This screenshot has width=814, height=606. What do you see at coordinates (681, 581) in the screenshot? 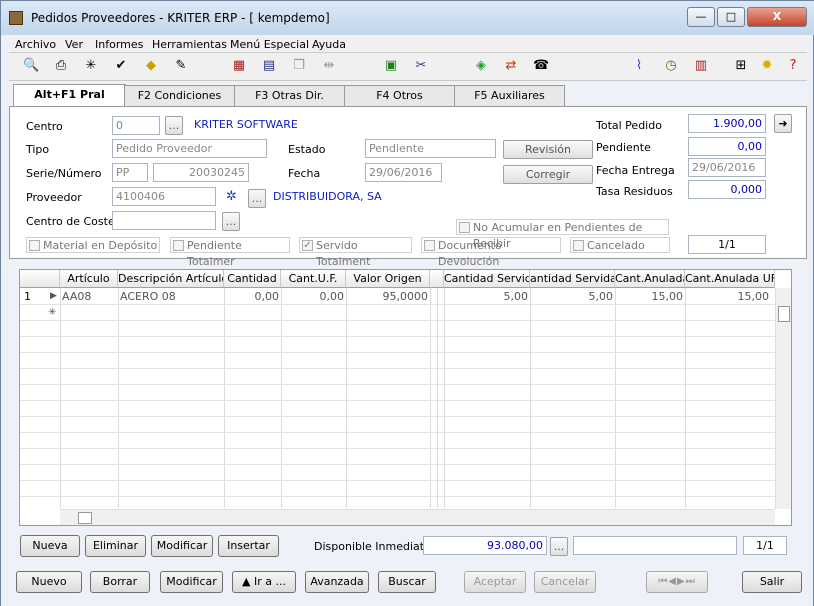
I see `next-record-icon: ▶` at bounding box center [681, 581].